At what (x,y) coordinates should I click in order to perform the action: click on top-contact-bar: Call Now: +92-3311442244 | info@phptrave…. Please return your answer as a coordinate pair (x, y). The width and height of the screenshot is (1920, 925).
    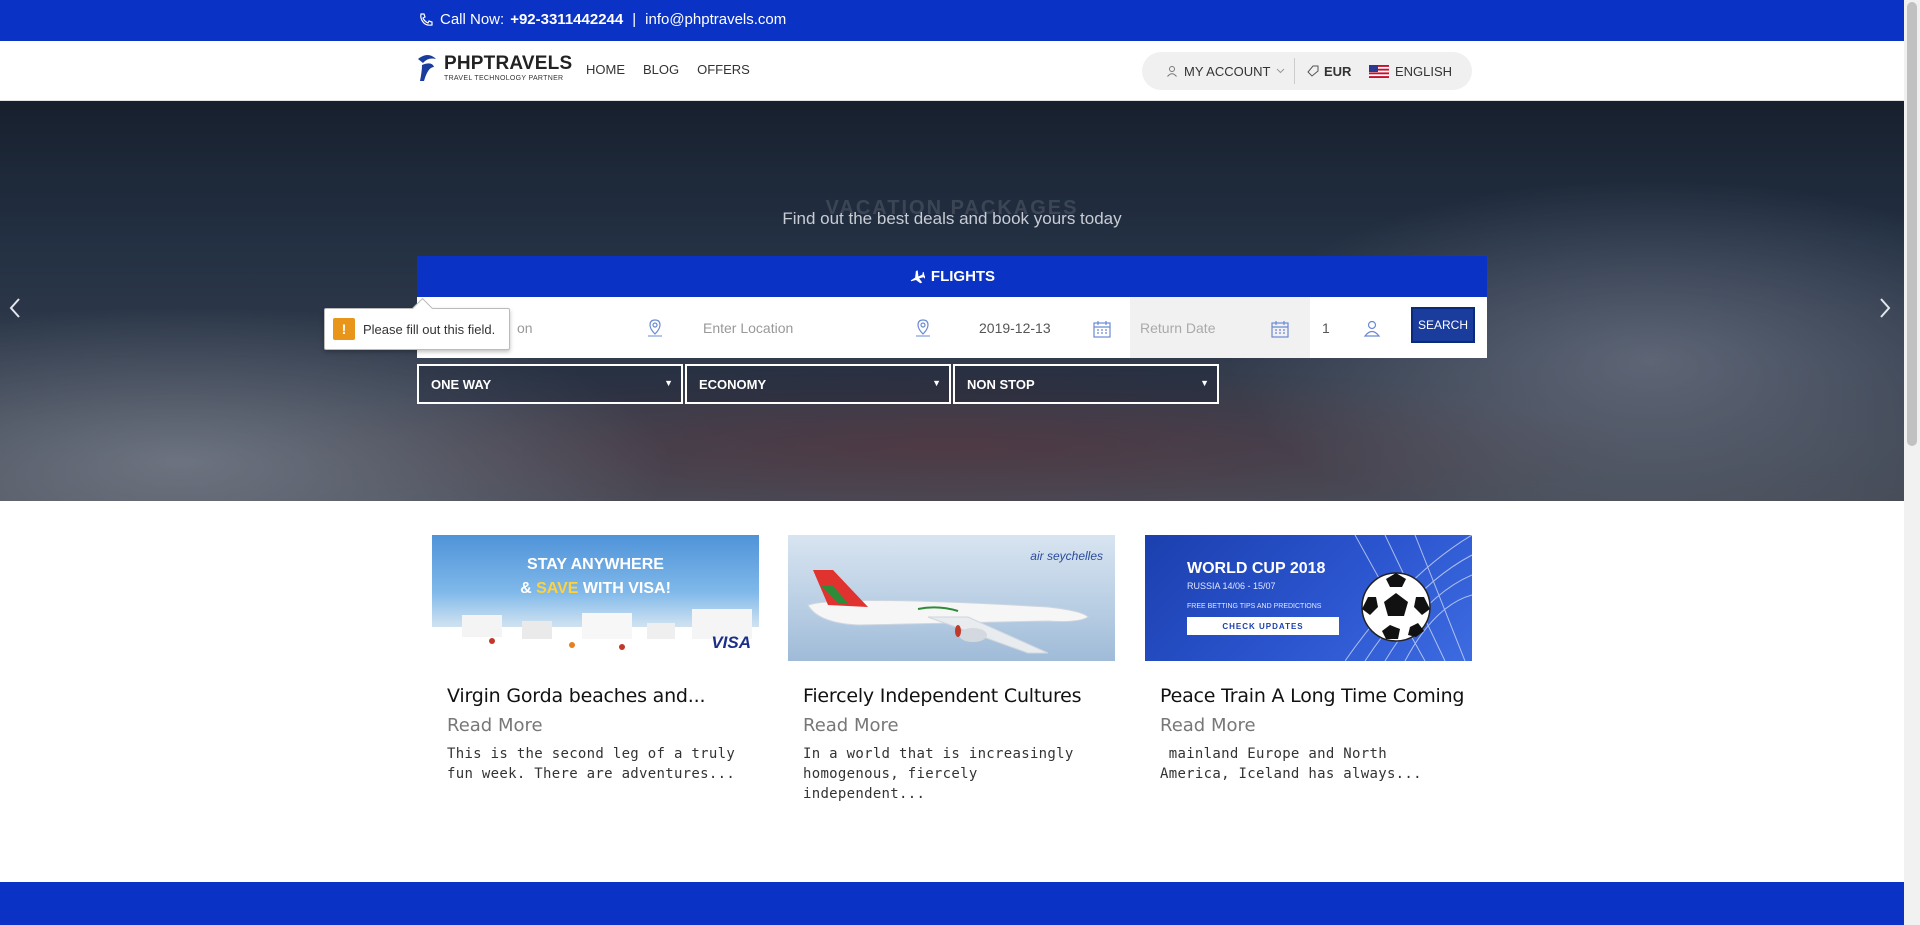
    Looking at the image, I should click on (952, 20).